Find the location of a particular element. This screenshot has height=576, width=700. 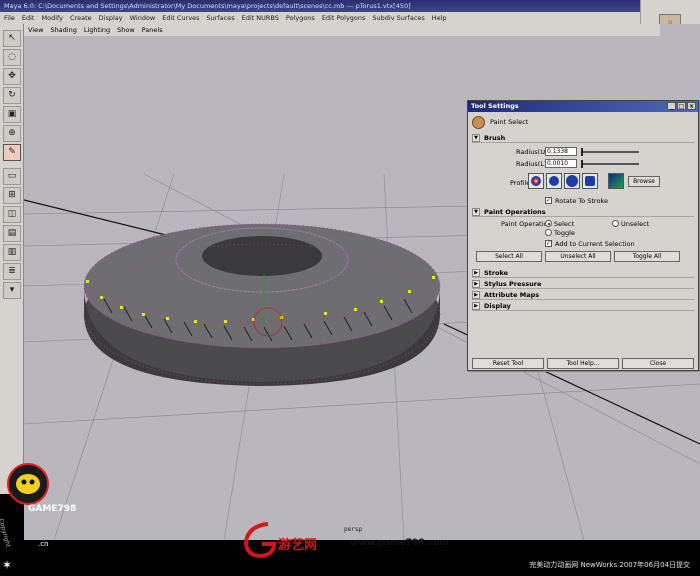

menu-file: File is located at coordinates (9, 18).